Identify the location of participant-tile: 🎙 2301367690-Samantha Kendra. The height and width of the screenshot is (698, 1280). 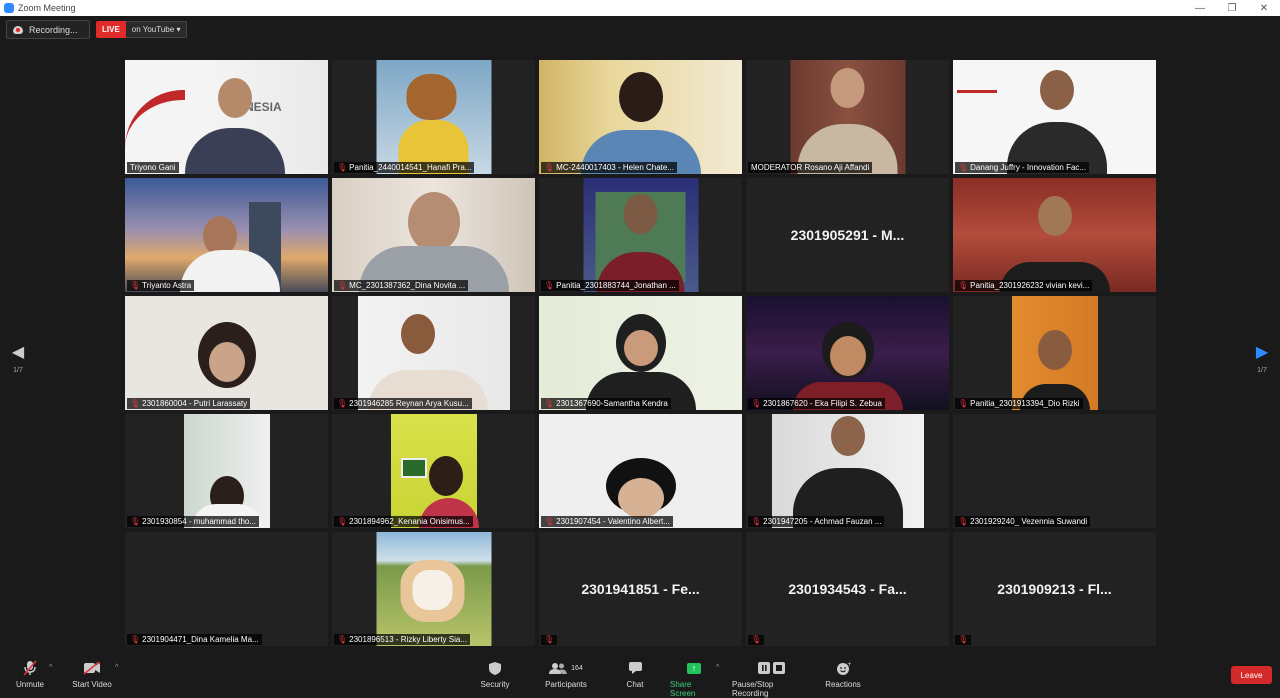
(640, 353).